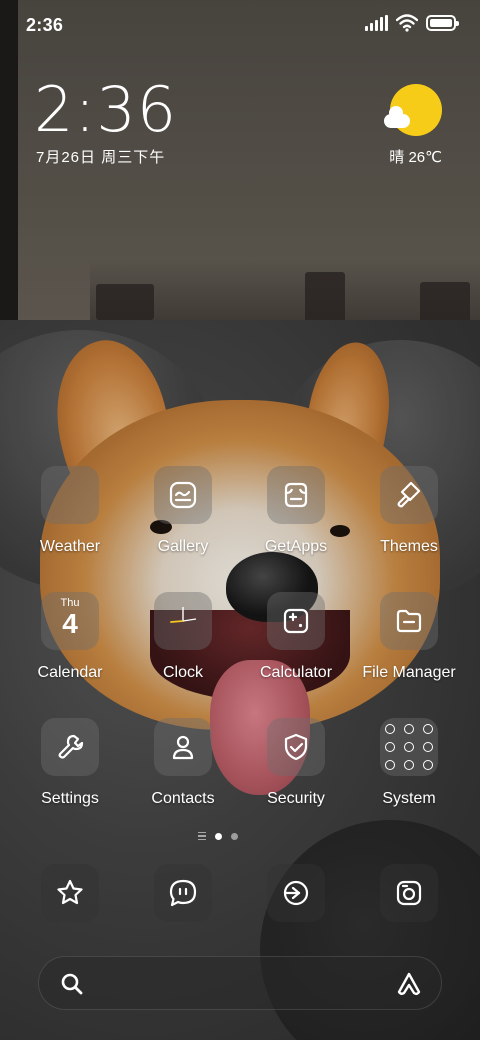 This screenshot has height=1040, width=480. I want to click on dock-app-camera, so click(409, 893).